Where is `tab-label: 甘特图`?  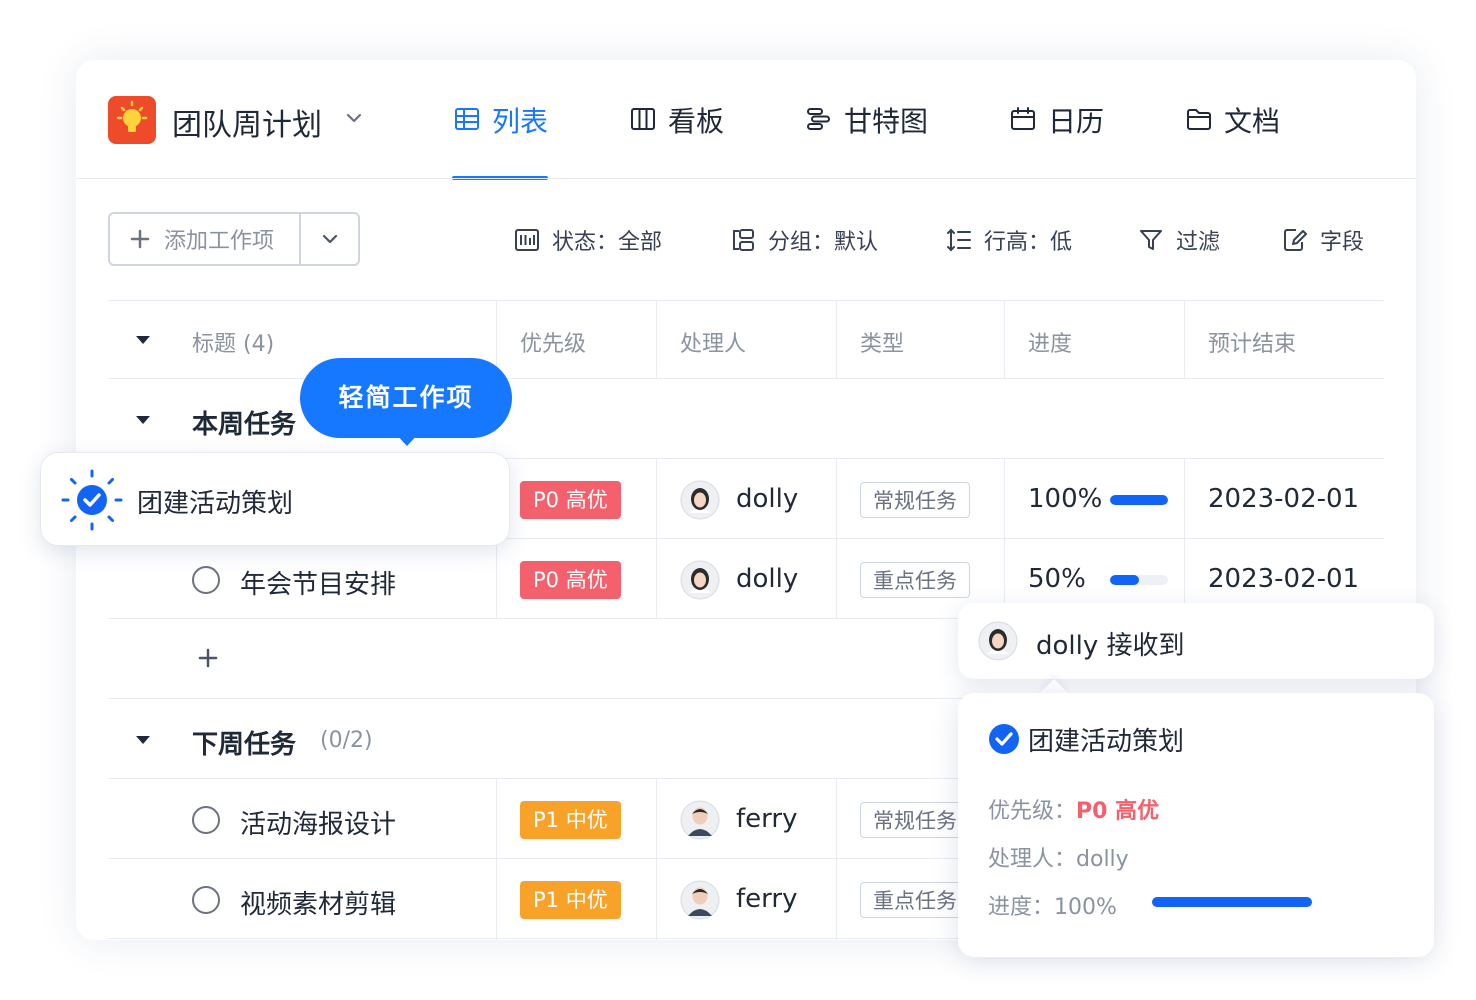
tab-label: 甘特图 is located at coordinates (886, 121).